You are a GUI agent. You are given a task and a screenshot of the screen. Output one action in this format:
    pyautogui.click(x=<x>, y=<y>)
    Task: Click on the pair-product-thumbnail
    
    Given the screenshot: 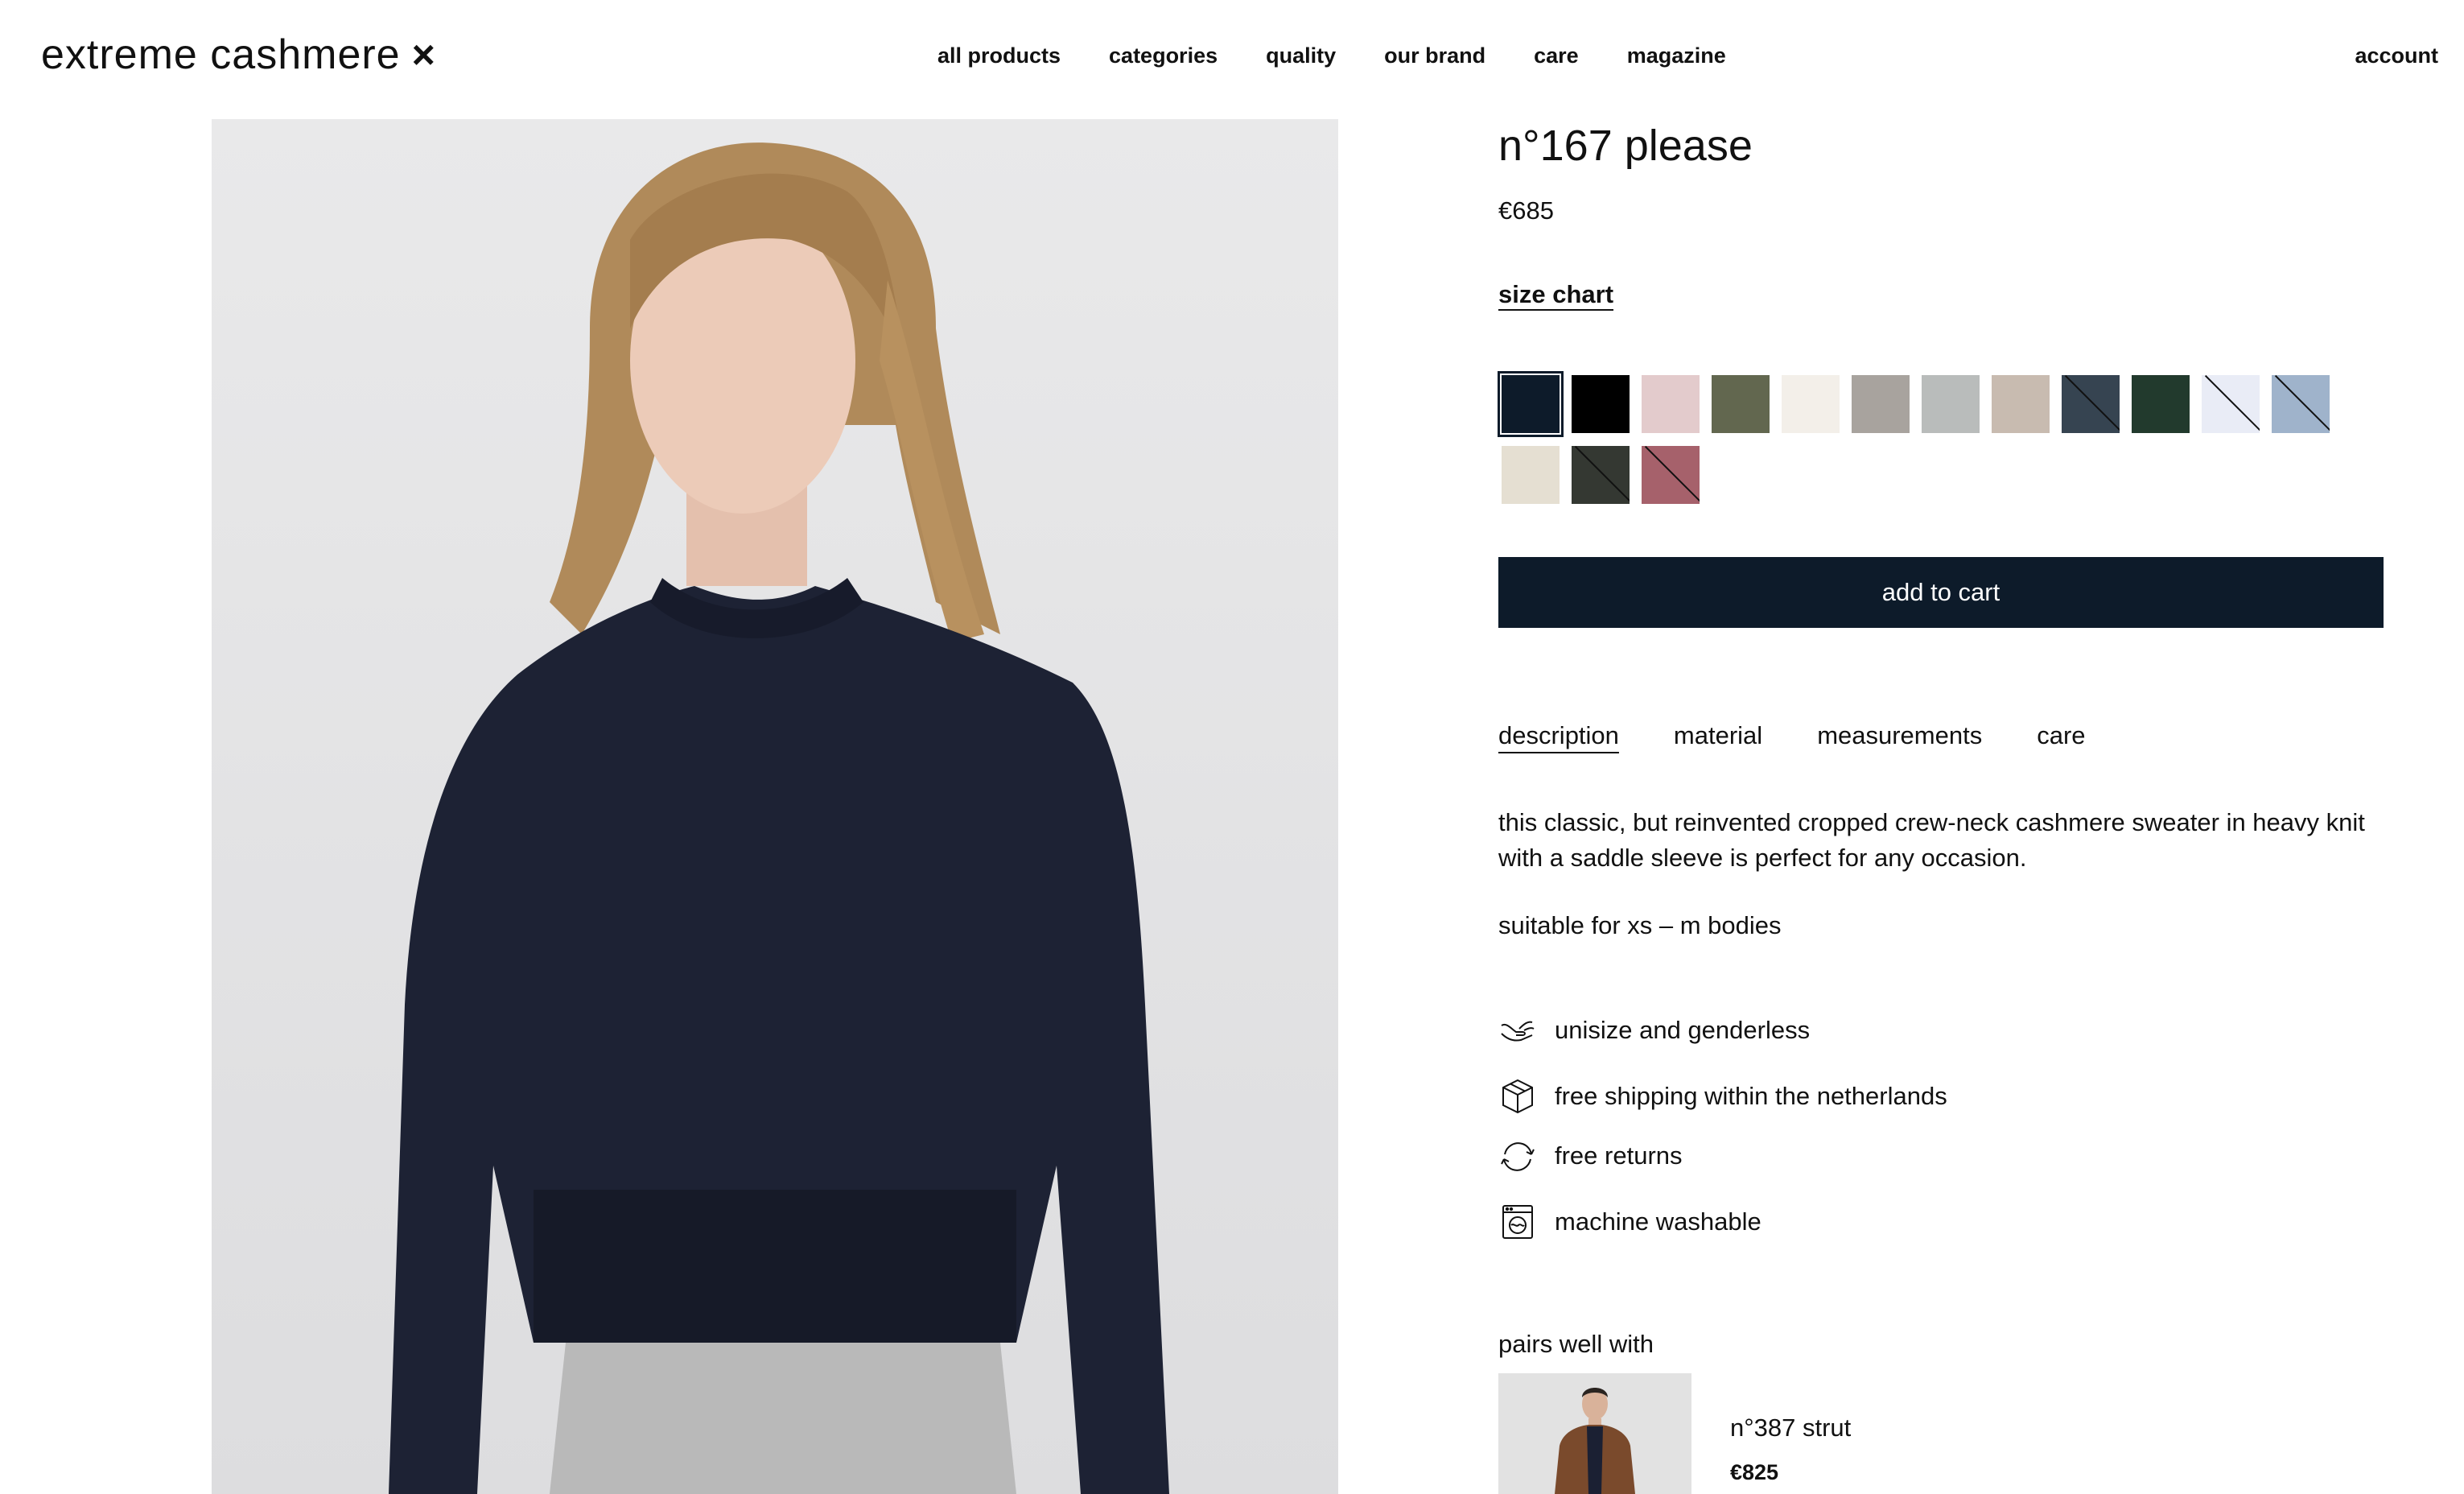 What is the action you would take?
    pyautogui.click(x=1594, y=1433)
    